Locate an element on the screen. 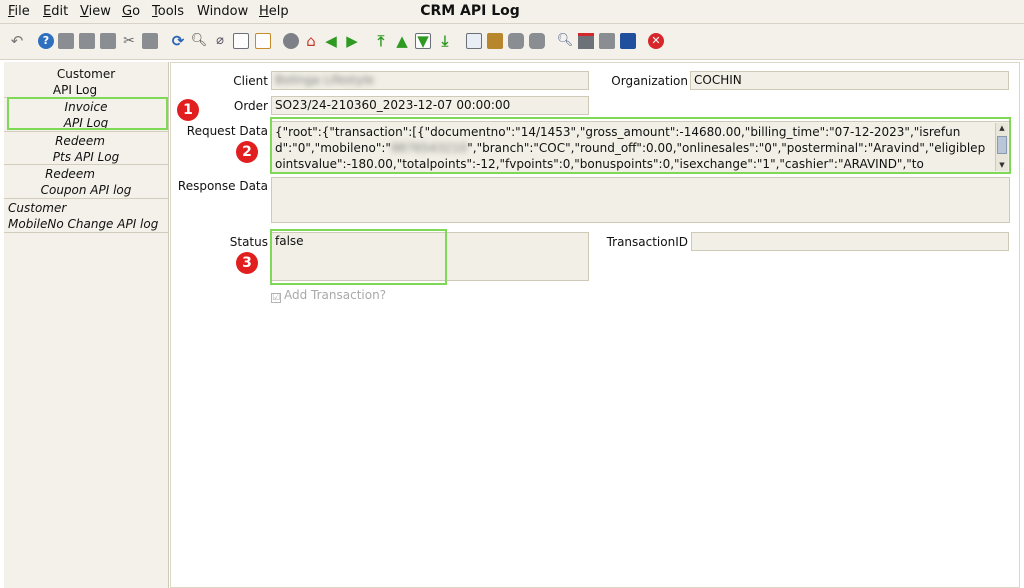 The image size is (1024, 588). sidebar-item-customer-mobileno-change-api-log: Customer MobileNo Change API log is located at coordinates (86, 216).